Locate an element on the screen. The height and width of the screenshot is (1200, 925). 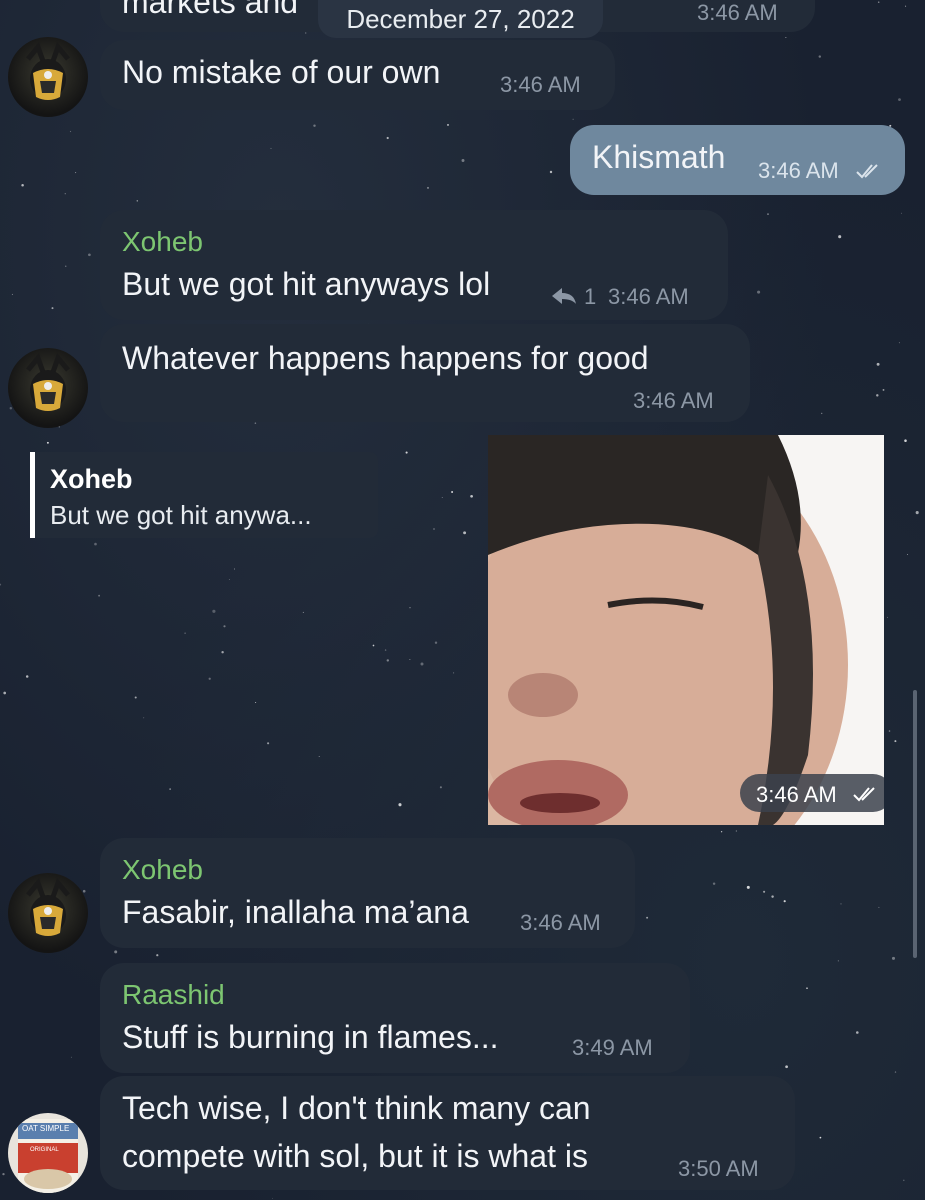
photo-time-badge: 3:46 AM is located at coordinates (812, 793).